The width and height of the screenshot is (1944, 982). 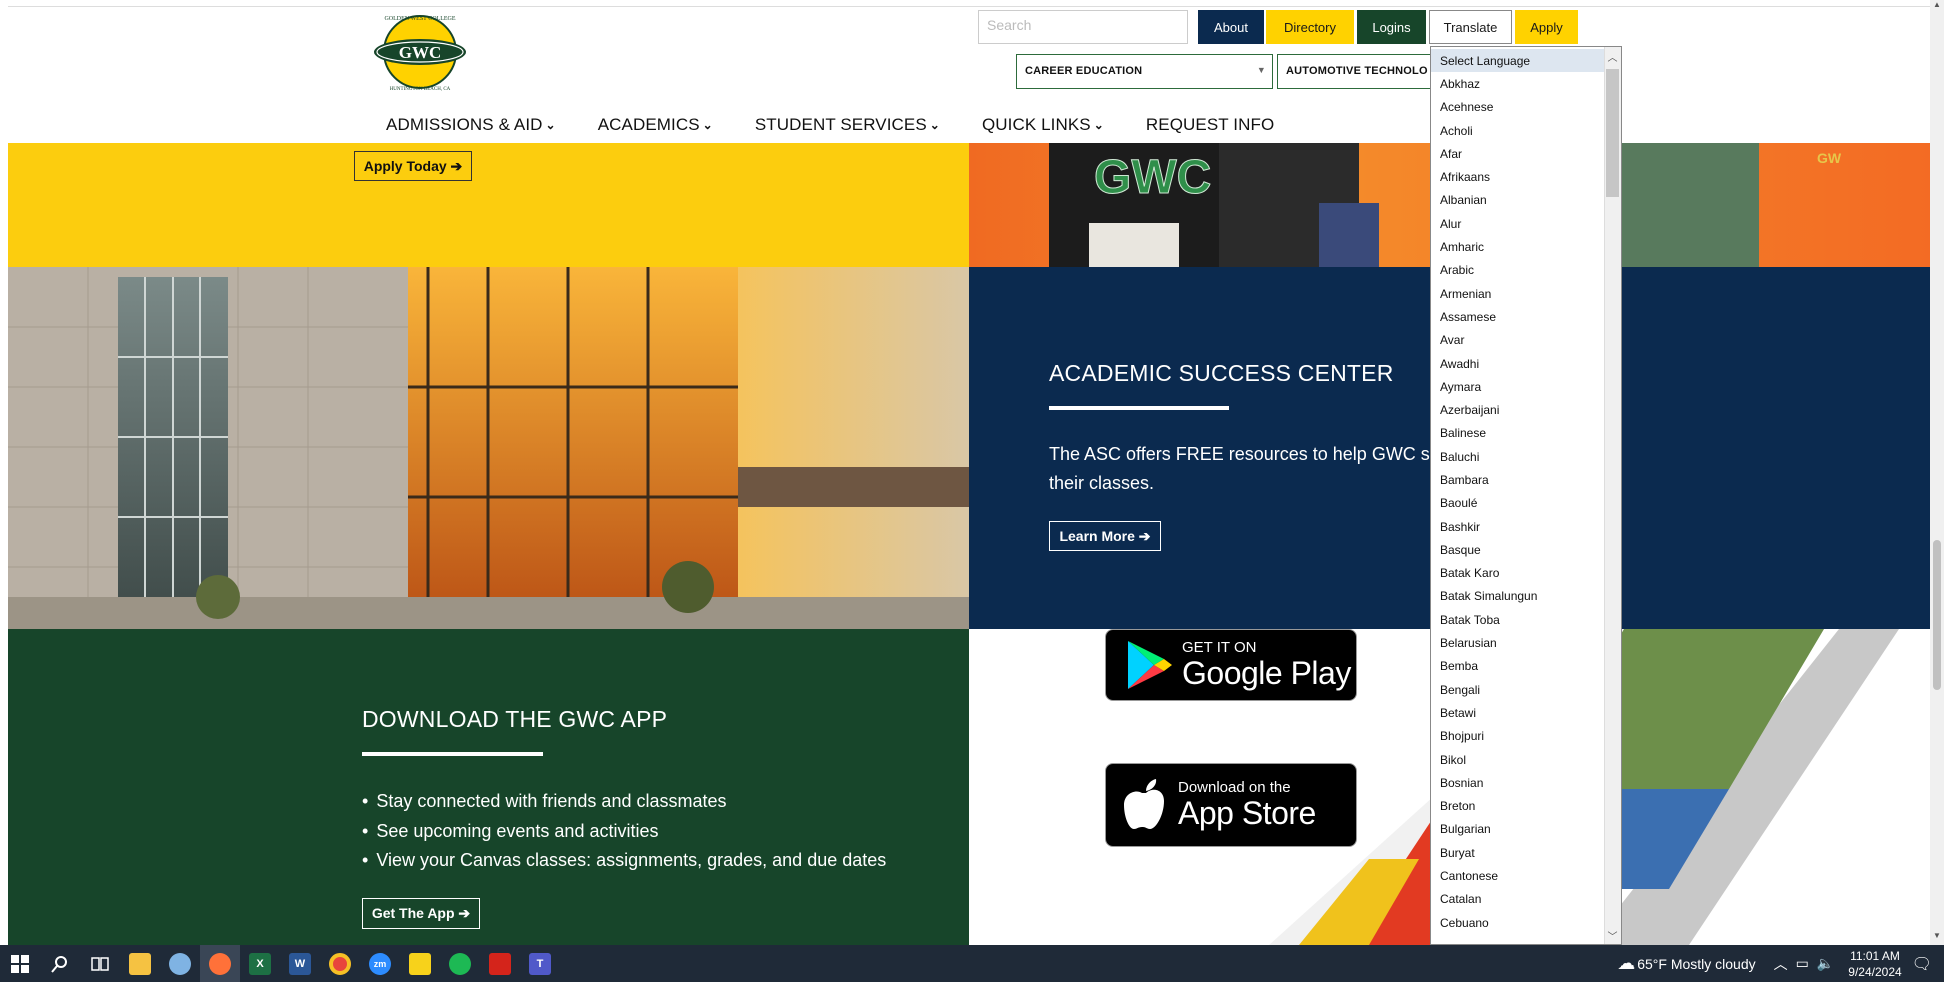 I want to click on career-select: CAREER EDUCATION ▼, so click(x=1144, y=71).